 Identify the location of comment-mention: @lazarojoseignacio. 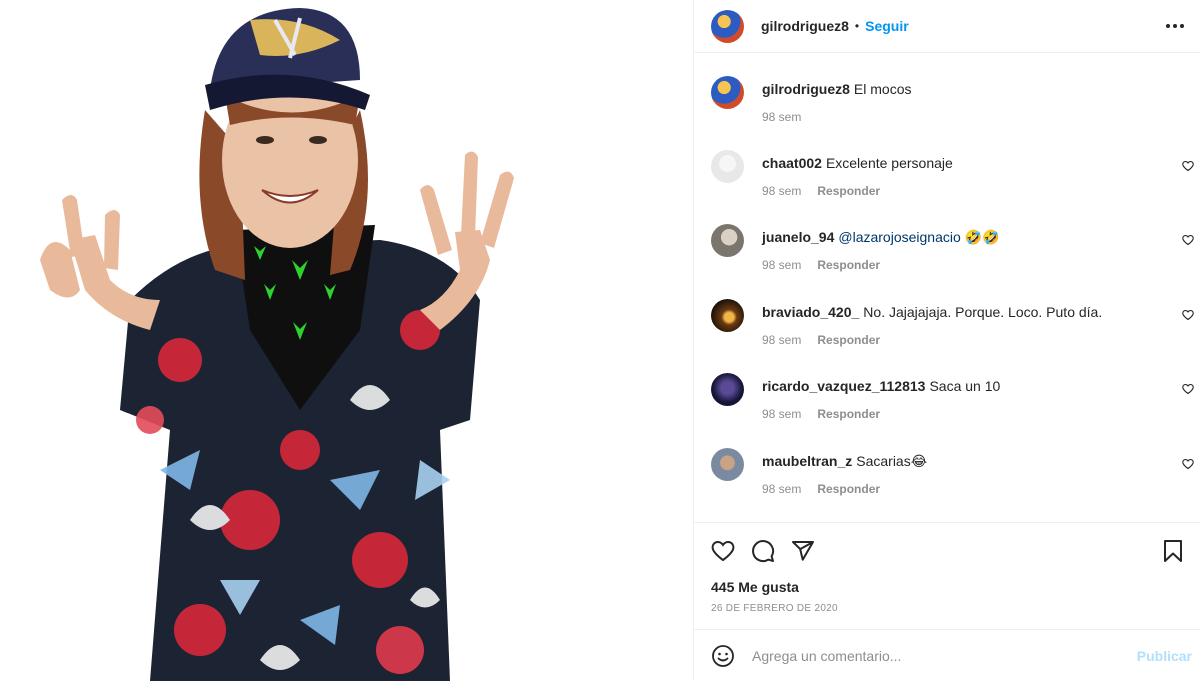
(899, 237).